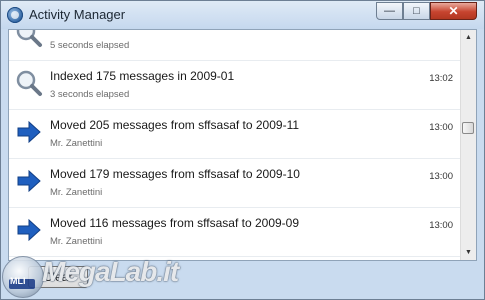 The height and width of the screenshot is (300, 485). What do you see at coordinates (468, 128) in the screenshot?
I see `scrollbar-thumb` at bounding box center [468, 128].